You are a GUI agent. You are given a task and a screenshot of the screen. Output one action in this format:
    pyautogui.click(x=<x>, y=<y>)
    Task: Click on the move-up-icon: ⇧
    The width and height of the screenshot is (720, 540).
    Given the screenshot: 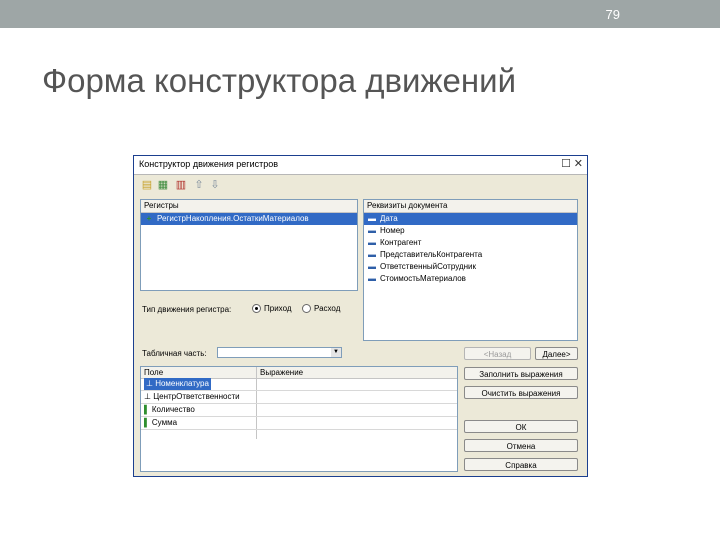 What is the action you would take?
    pyautogui.click(x=199, y=185)
    